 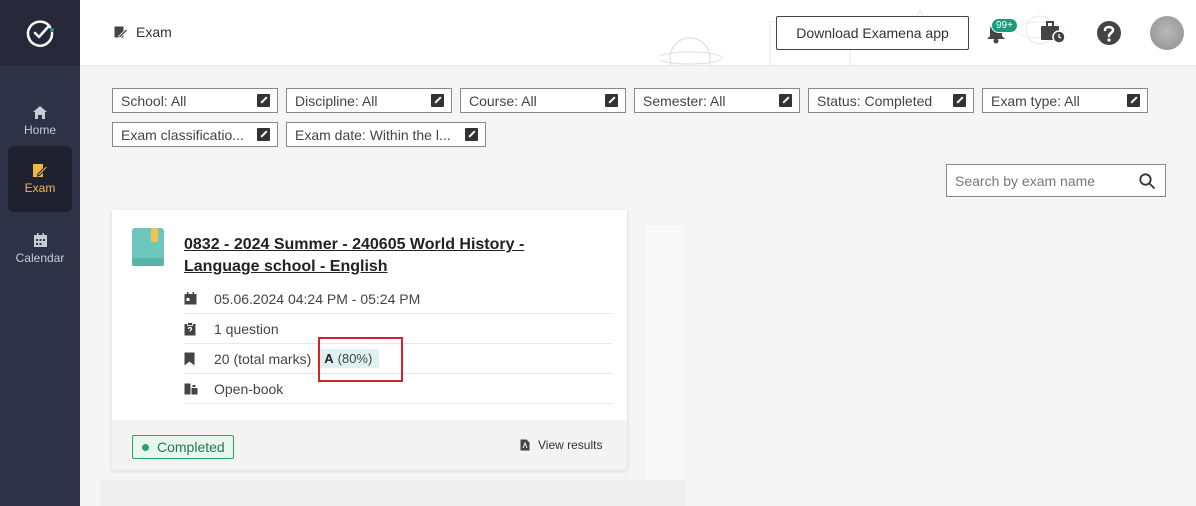 What do you see at coordinates (872, 33) in the screenshot?
I see `download-app-button: Download Examena app` at bounding box center [872, 33].